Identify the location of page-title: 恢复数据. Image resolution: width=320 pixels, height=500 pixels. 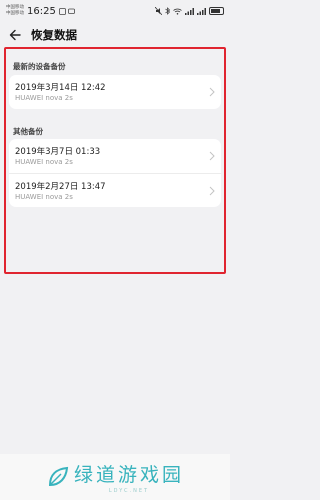
(54, 35).